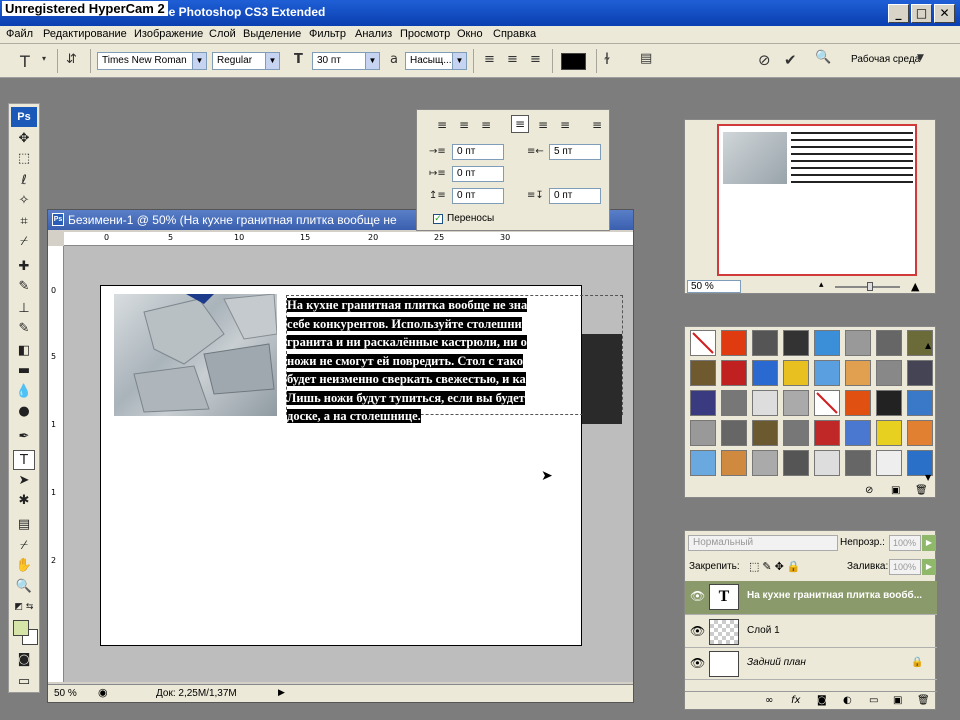 The height and width of the screenshot is (720, 960). I want to click on foreground-color-swatch, so click(21, 628).